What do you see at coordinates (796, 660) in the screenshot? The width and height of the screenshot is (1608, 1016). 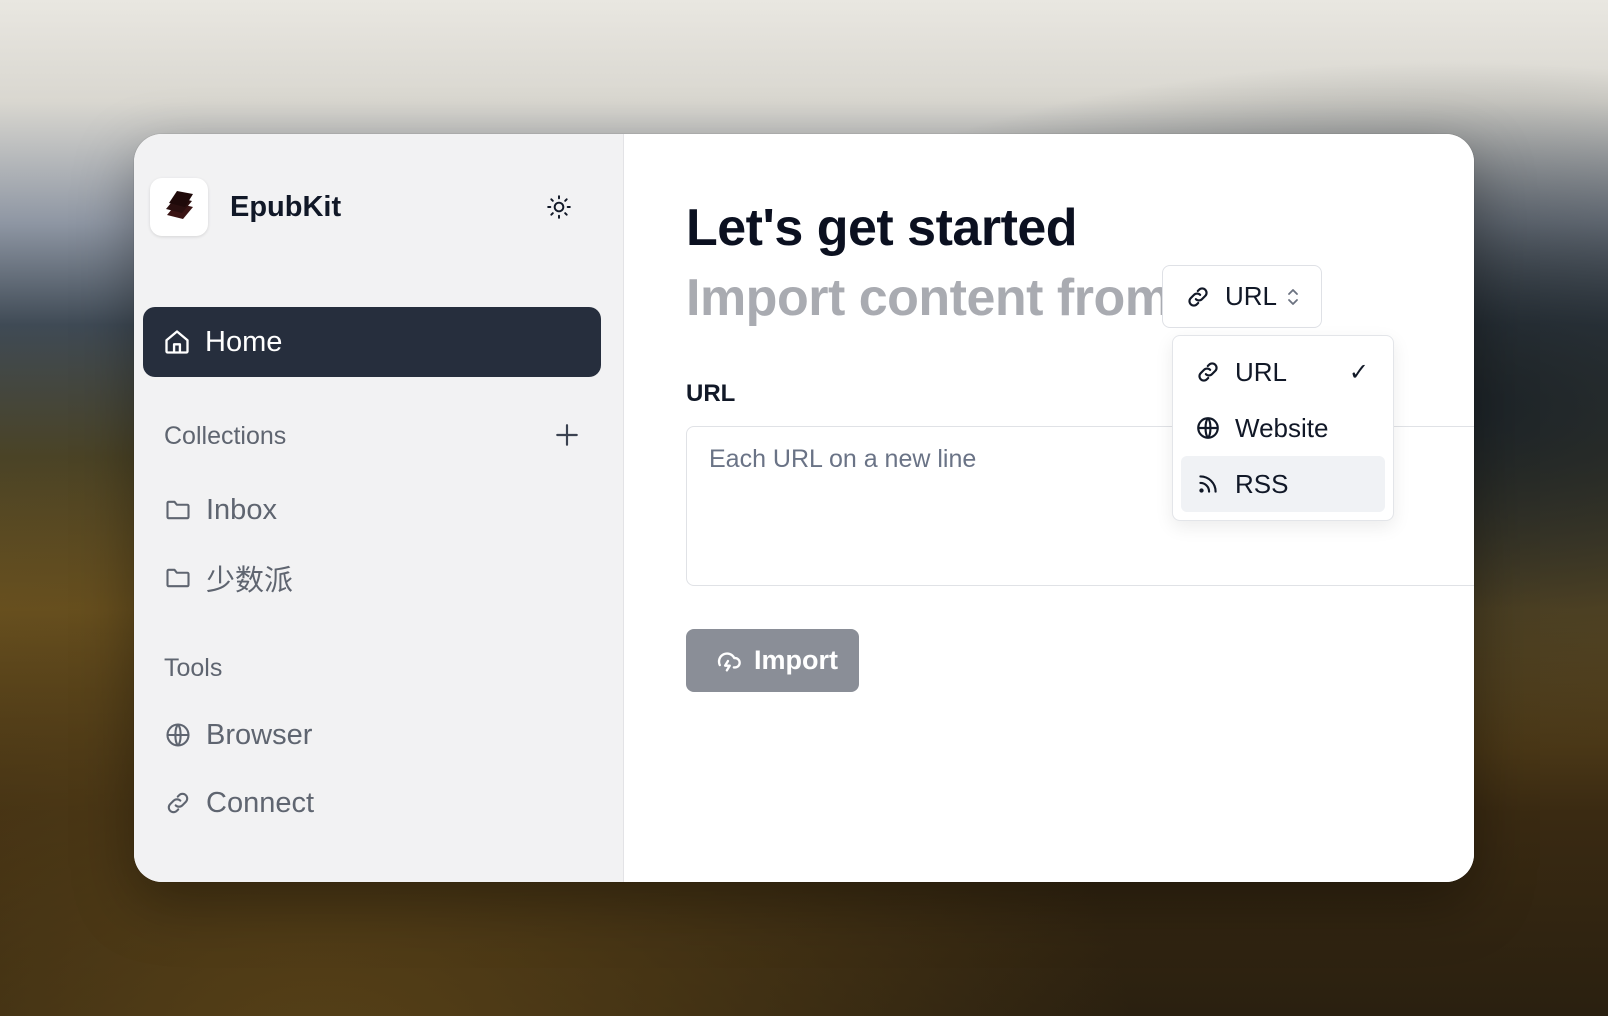 I see `import-button-label: Import` at bounding box center [796, 660].